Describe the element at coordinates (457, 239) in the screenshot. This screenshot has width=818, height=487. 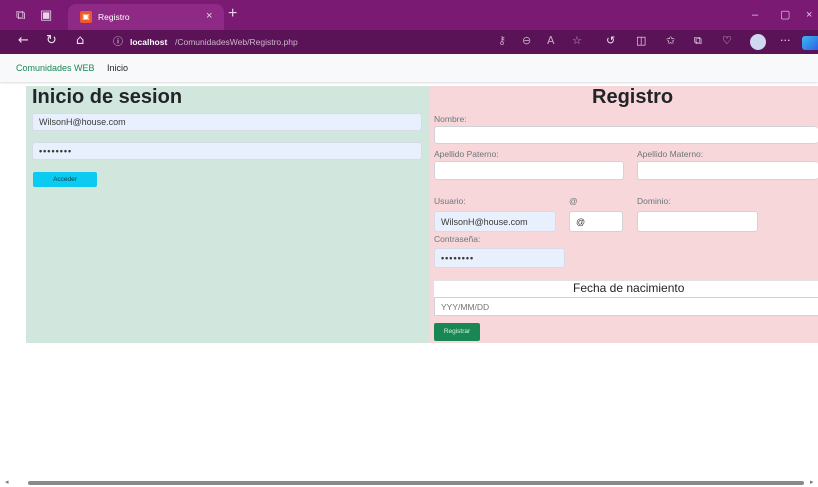
I see `contrasena-label: Contraseña:` at that location.